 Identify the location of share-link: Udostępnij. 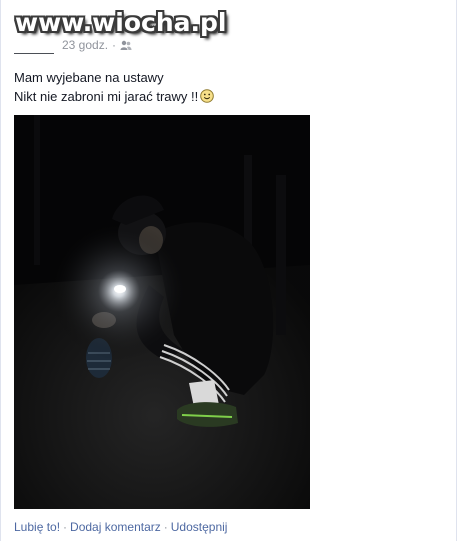
(199, 527).